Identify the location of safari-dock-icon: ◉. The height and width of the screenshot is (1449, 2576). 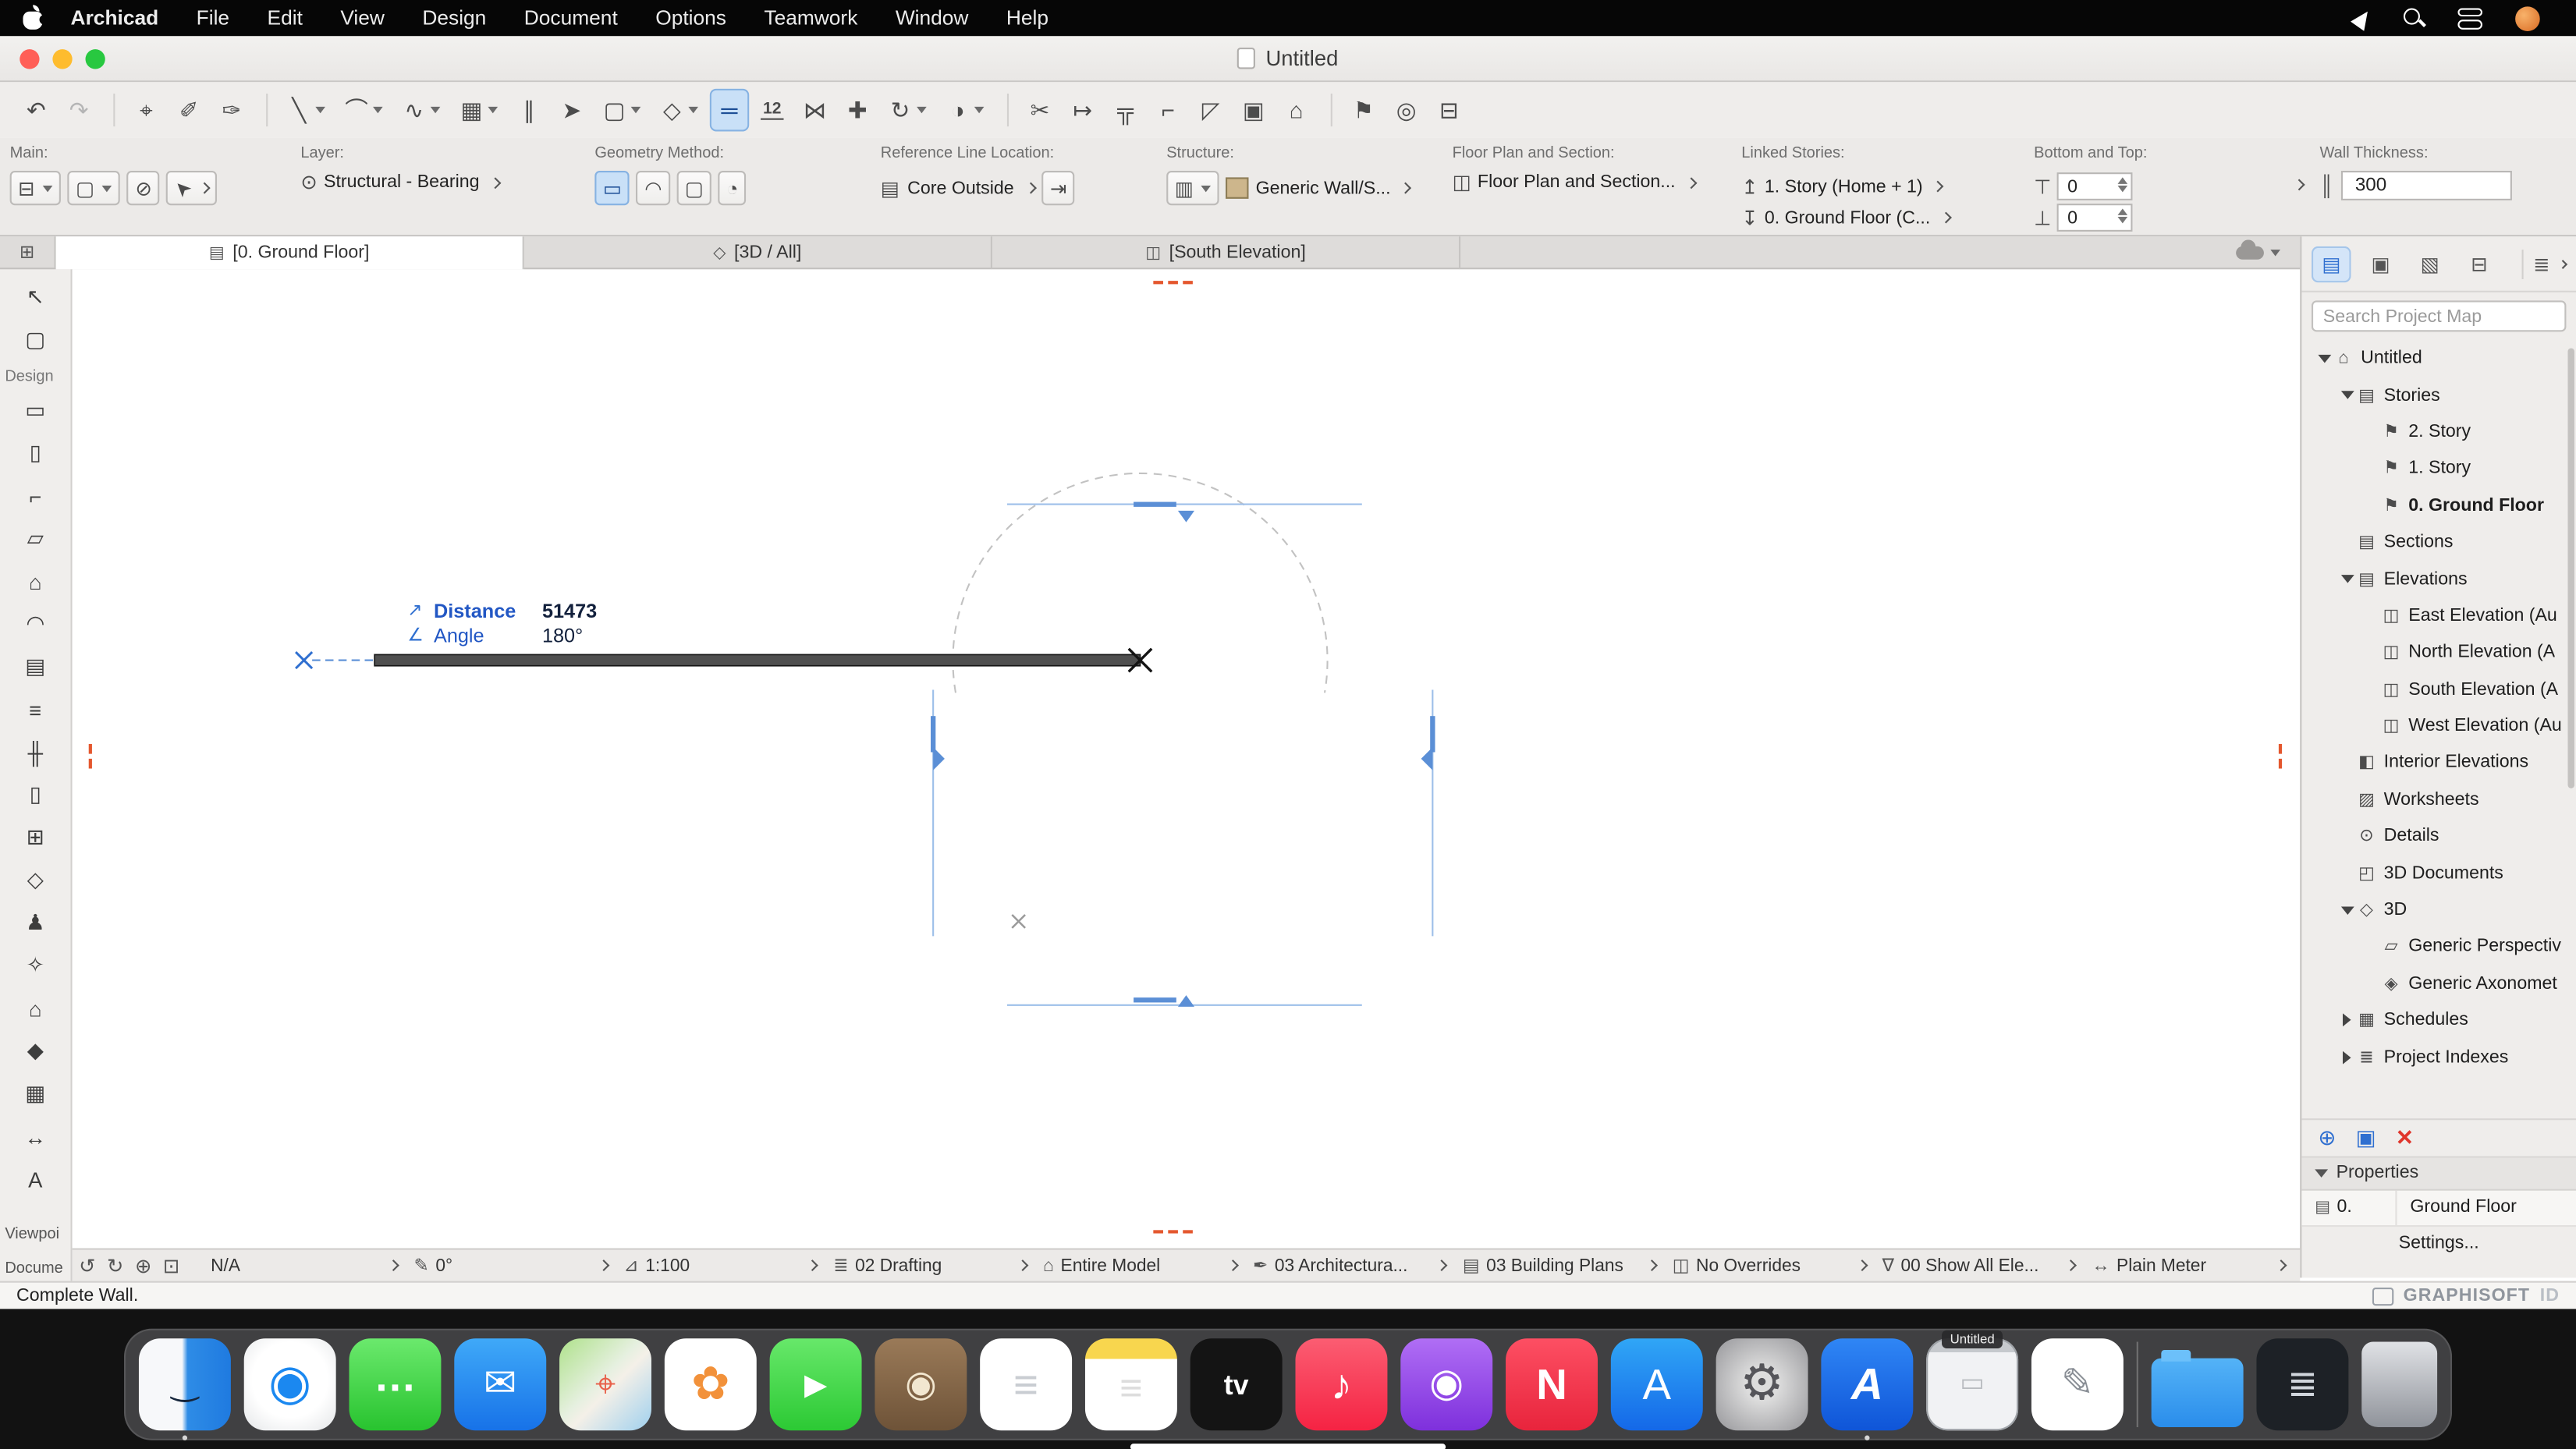
(289, 1384).